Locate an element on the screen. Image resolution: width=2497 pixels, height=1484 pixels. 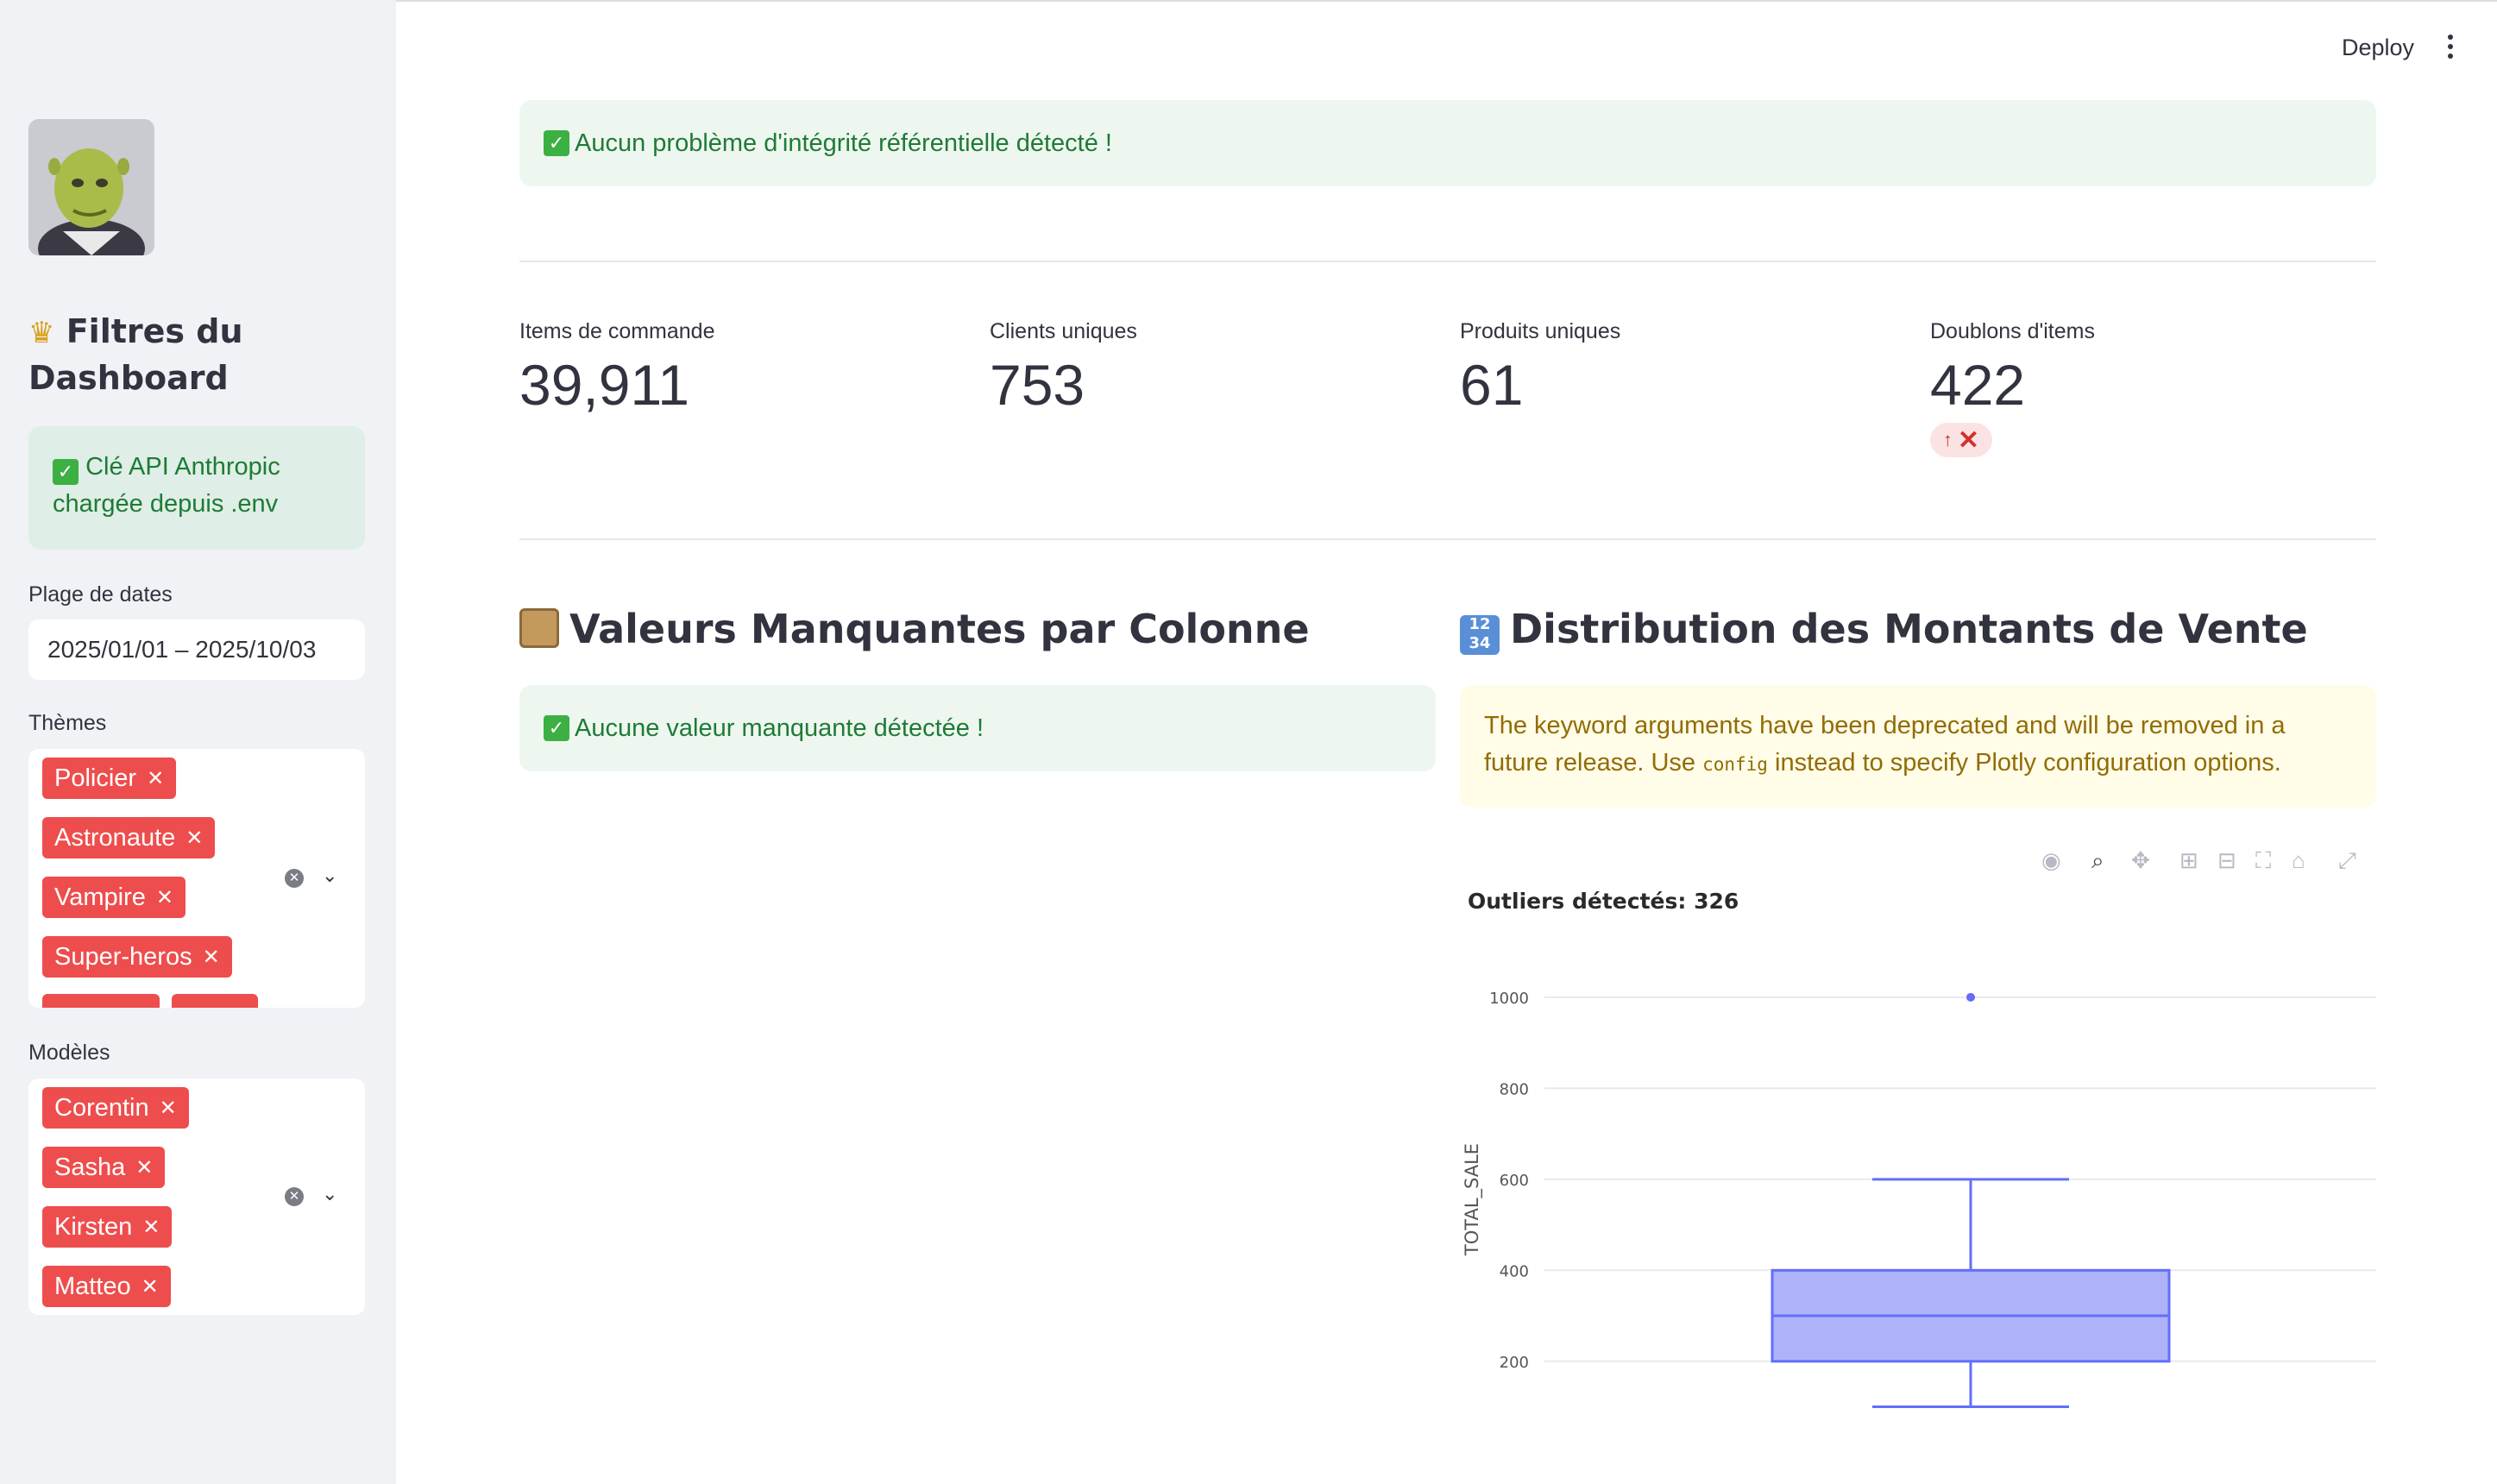
cross-icon: ✕ is located at coordinates (1969, 440).